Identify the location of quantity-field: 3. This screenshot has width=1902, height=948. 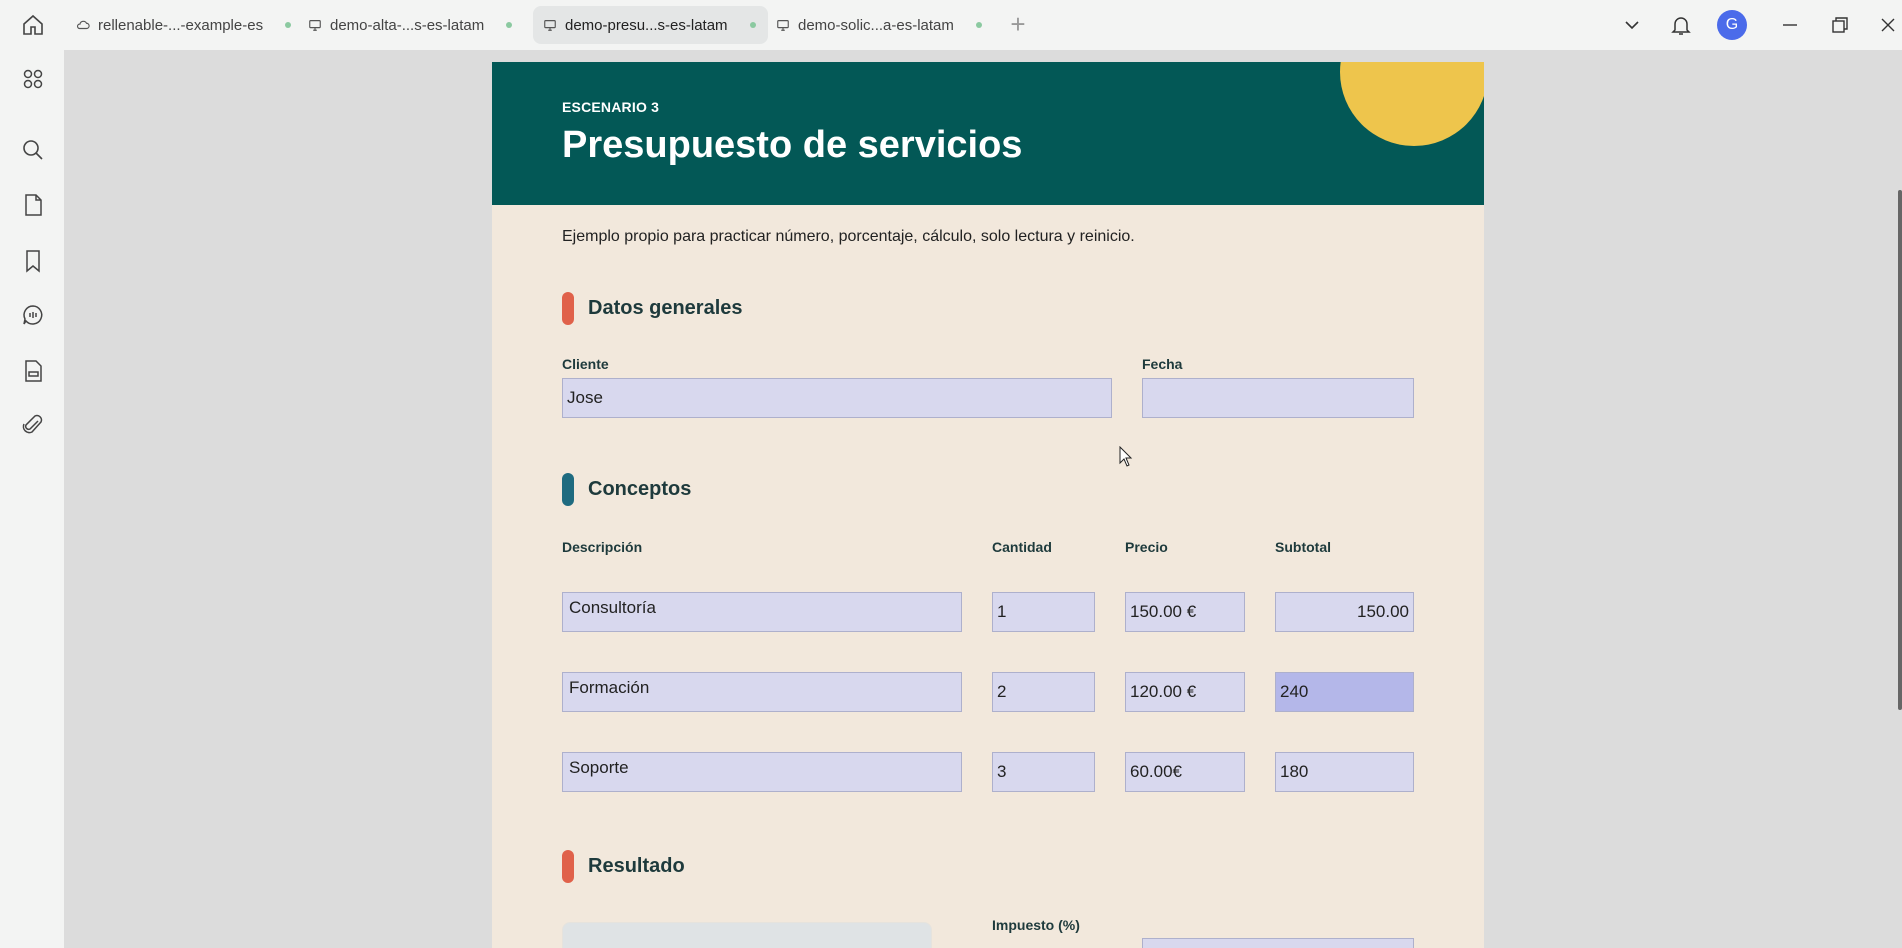
(1043, 772).